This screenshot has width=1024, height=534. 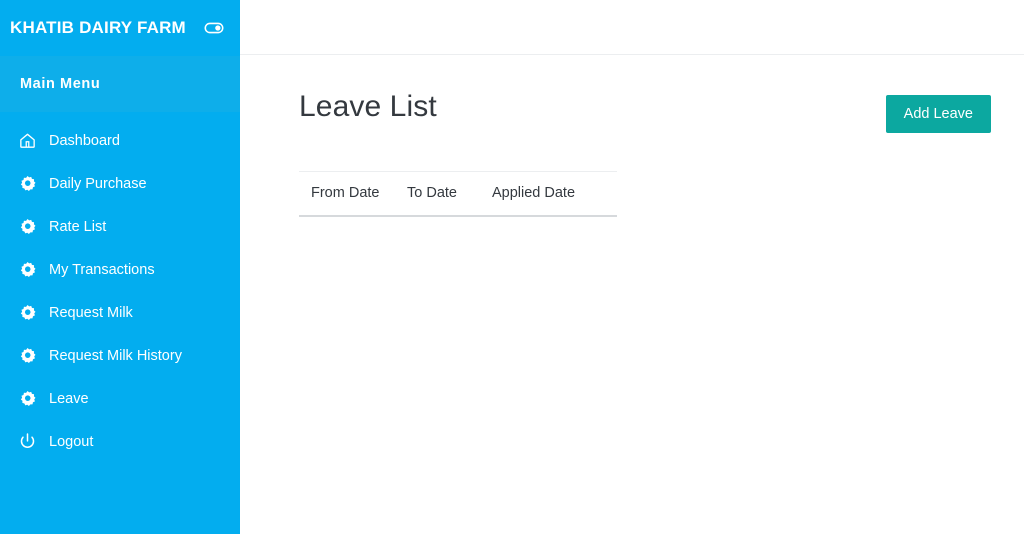 I want to click on home-icon, so click(x=31, y=140).